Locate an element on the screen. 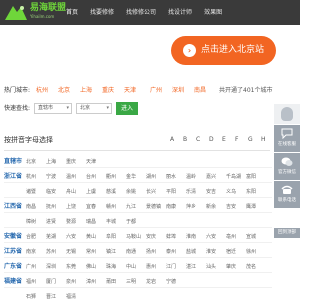 Image resolution: width=320 pixels, height=300 pixels. enter-city-button: › 点击进入北京站 is located at coordinates (223, 50).